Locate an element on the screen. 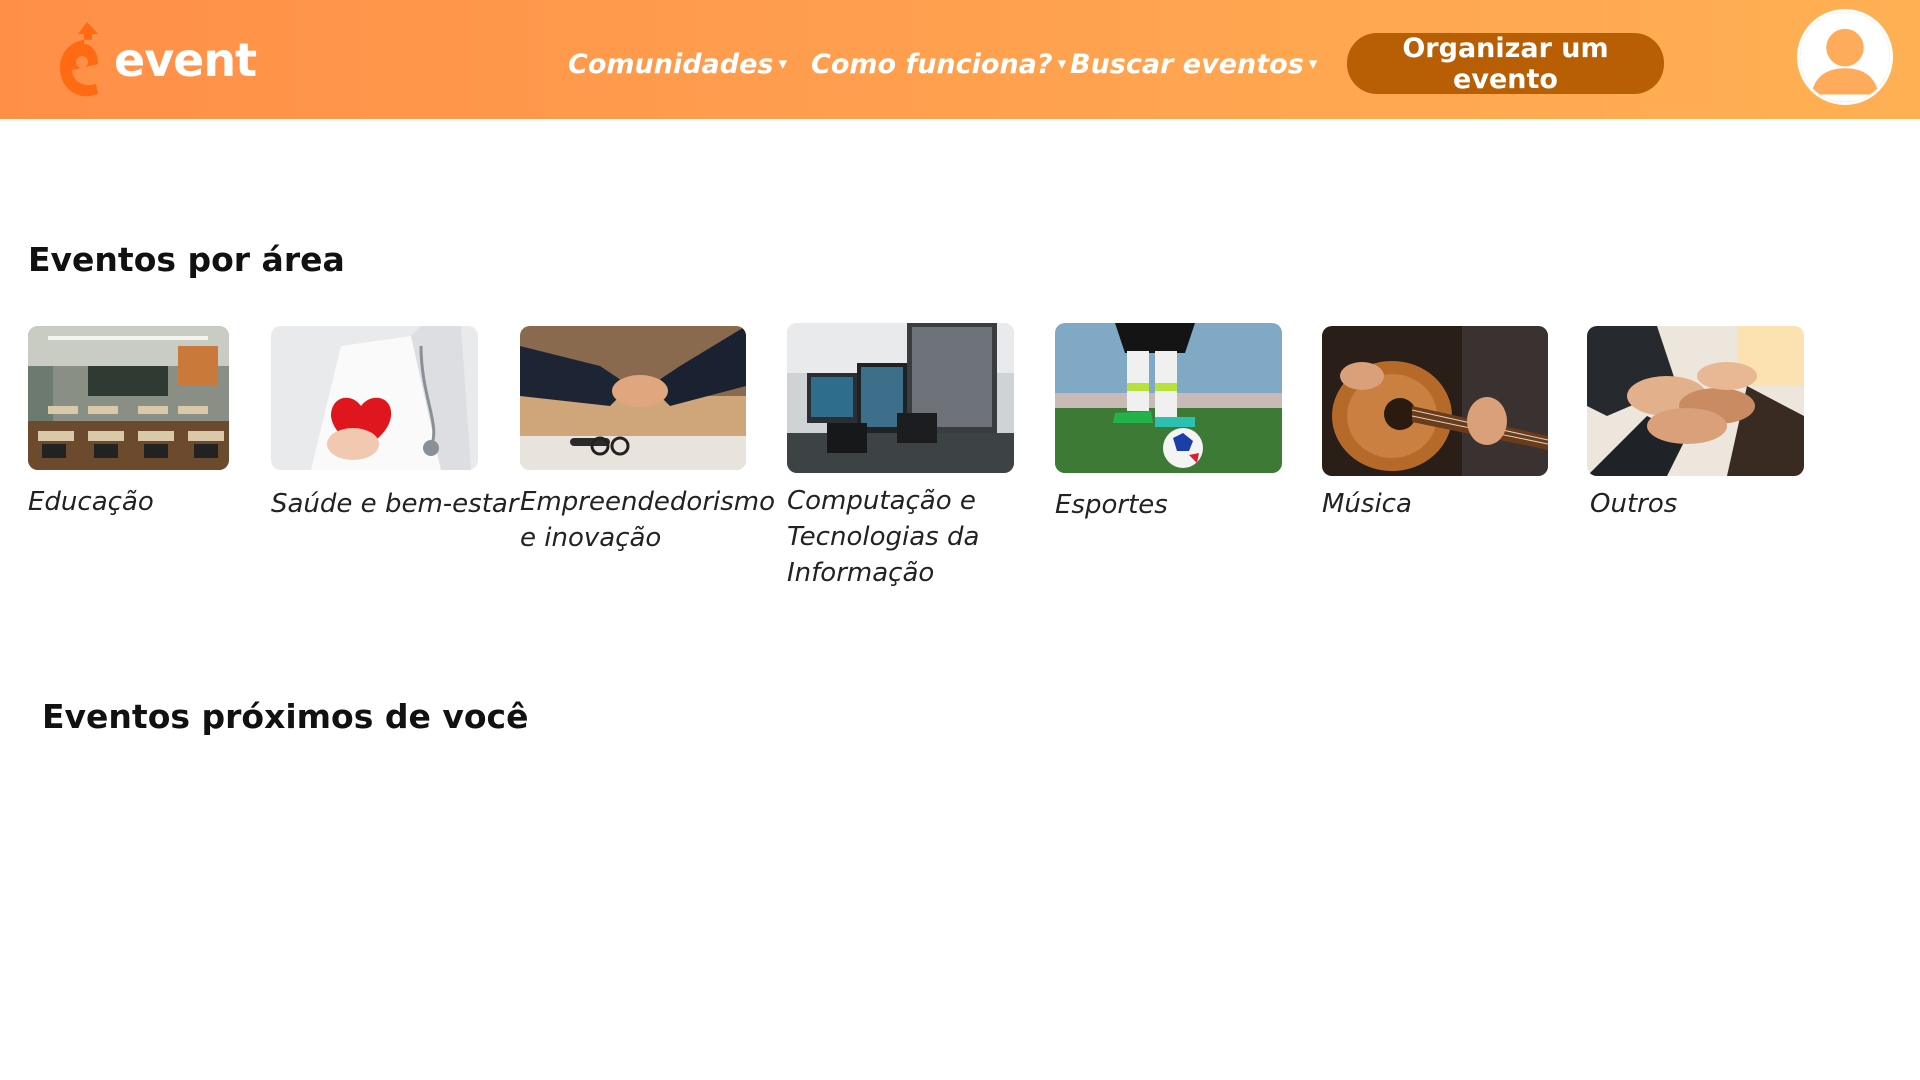 This screenshot has height=1080, width=1920. section-title-areas: Eventos por área is located at coordinates (186, 259).